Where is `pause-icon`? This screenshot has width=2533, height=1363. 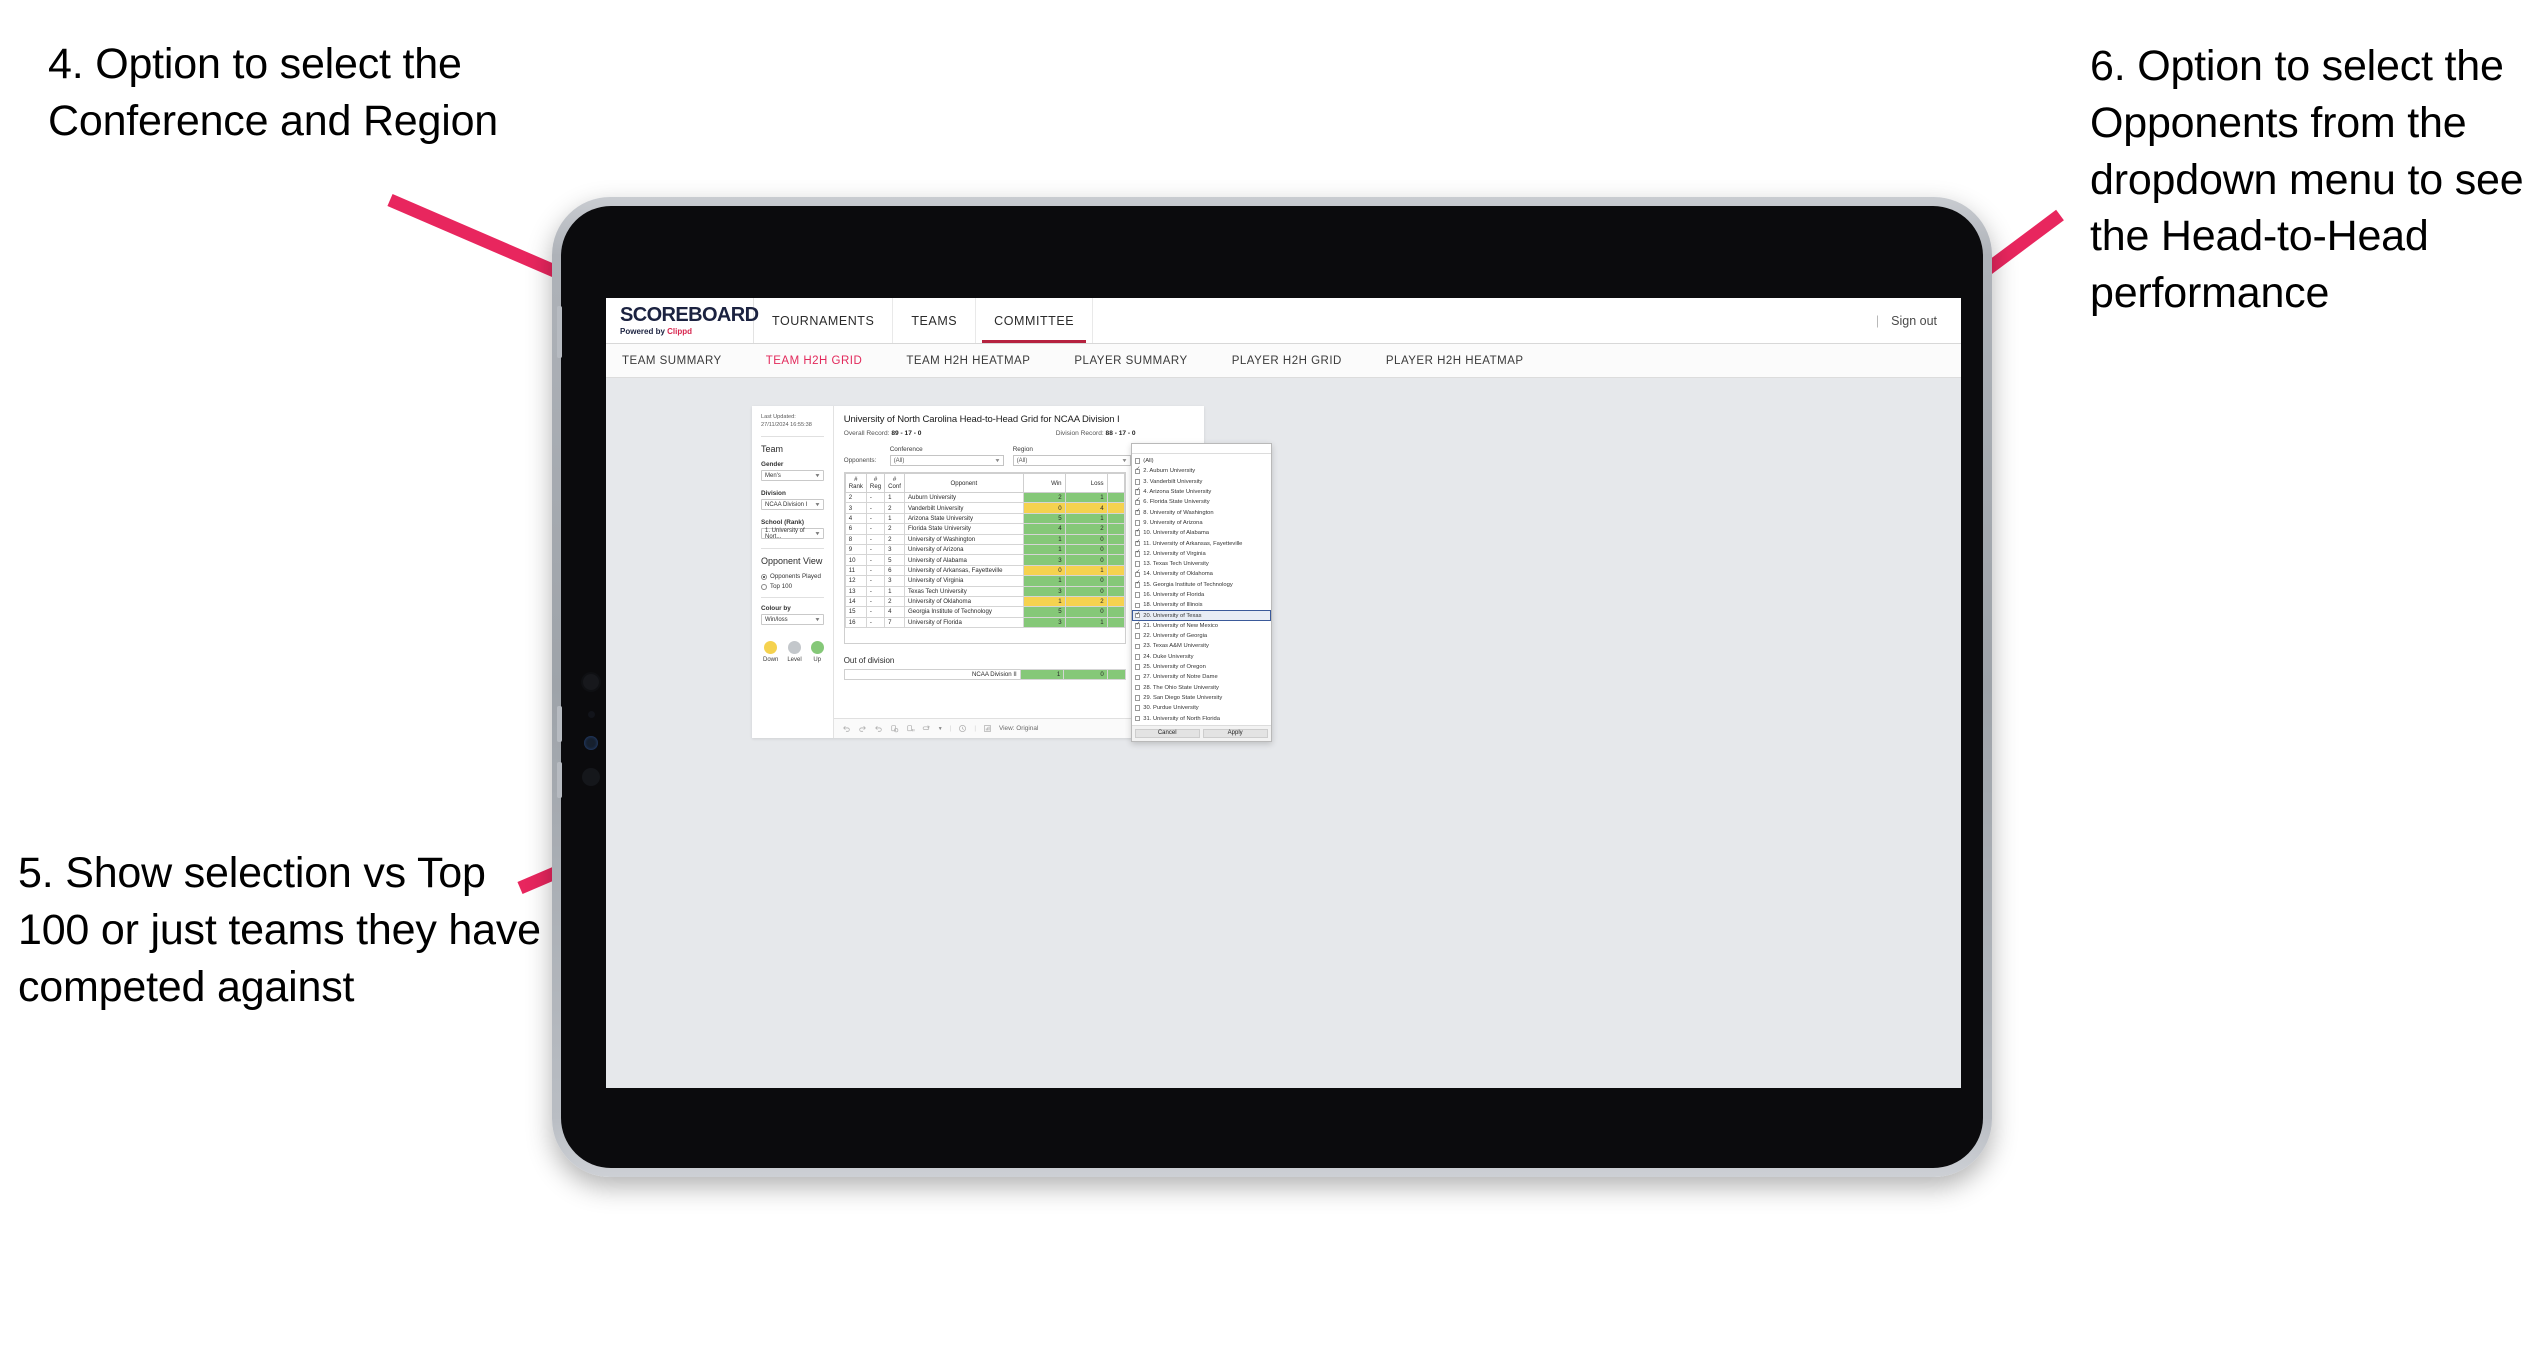
pause-icon is located at coordinates (910, 728).